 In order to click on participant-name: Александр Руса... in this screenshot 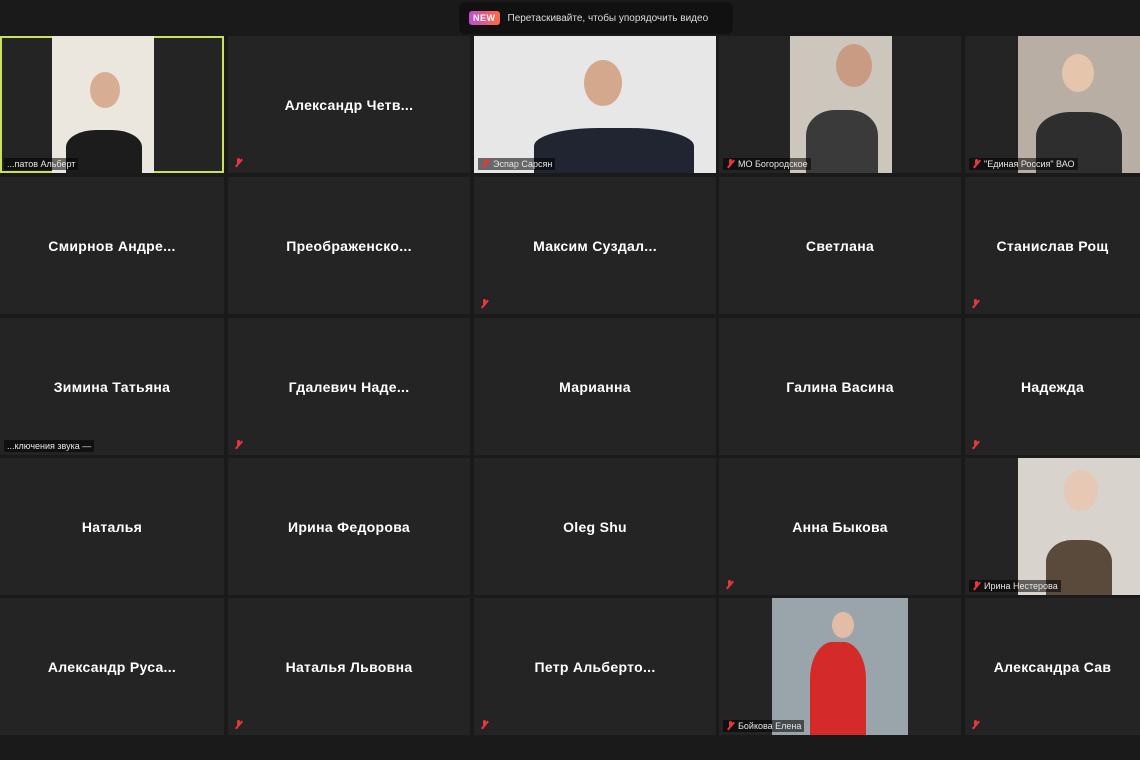, I will do `click(112, 666)`.